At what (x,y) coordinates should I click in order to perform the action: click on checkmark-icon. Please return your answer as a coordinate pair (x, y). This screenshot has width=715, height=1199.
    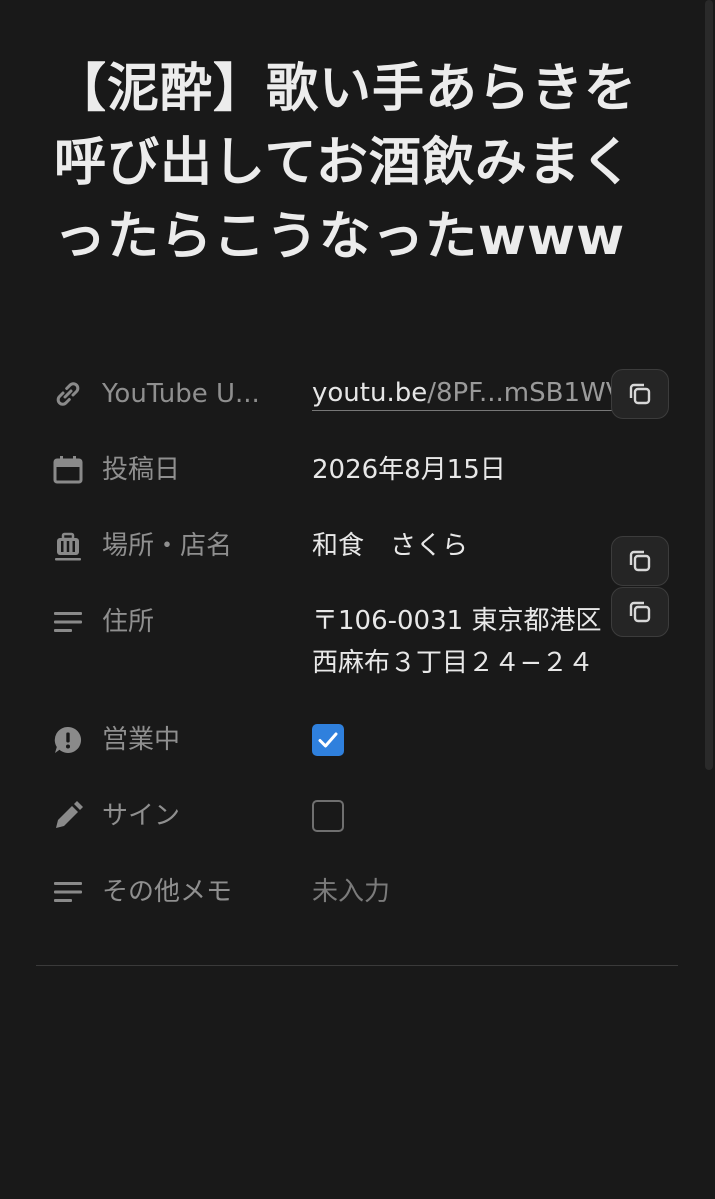
    Looking at the image, I should click on (328, 740).